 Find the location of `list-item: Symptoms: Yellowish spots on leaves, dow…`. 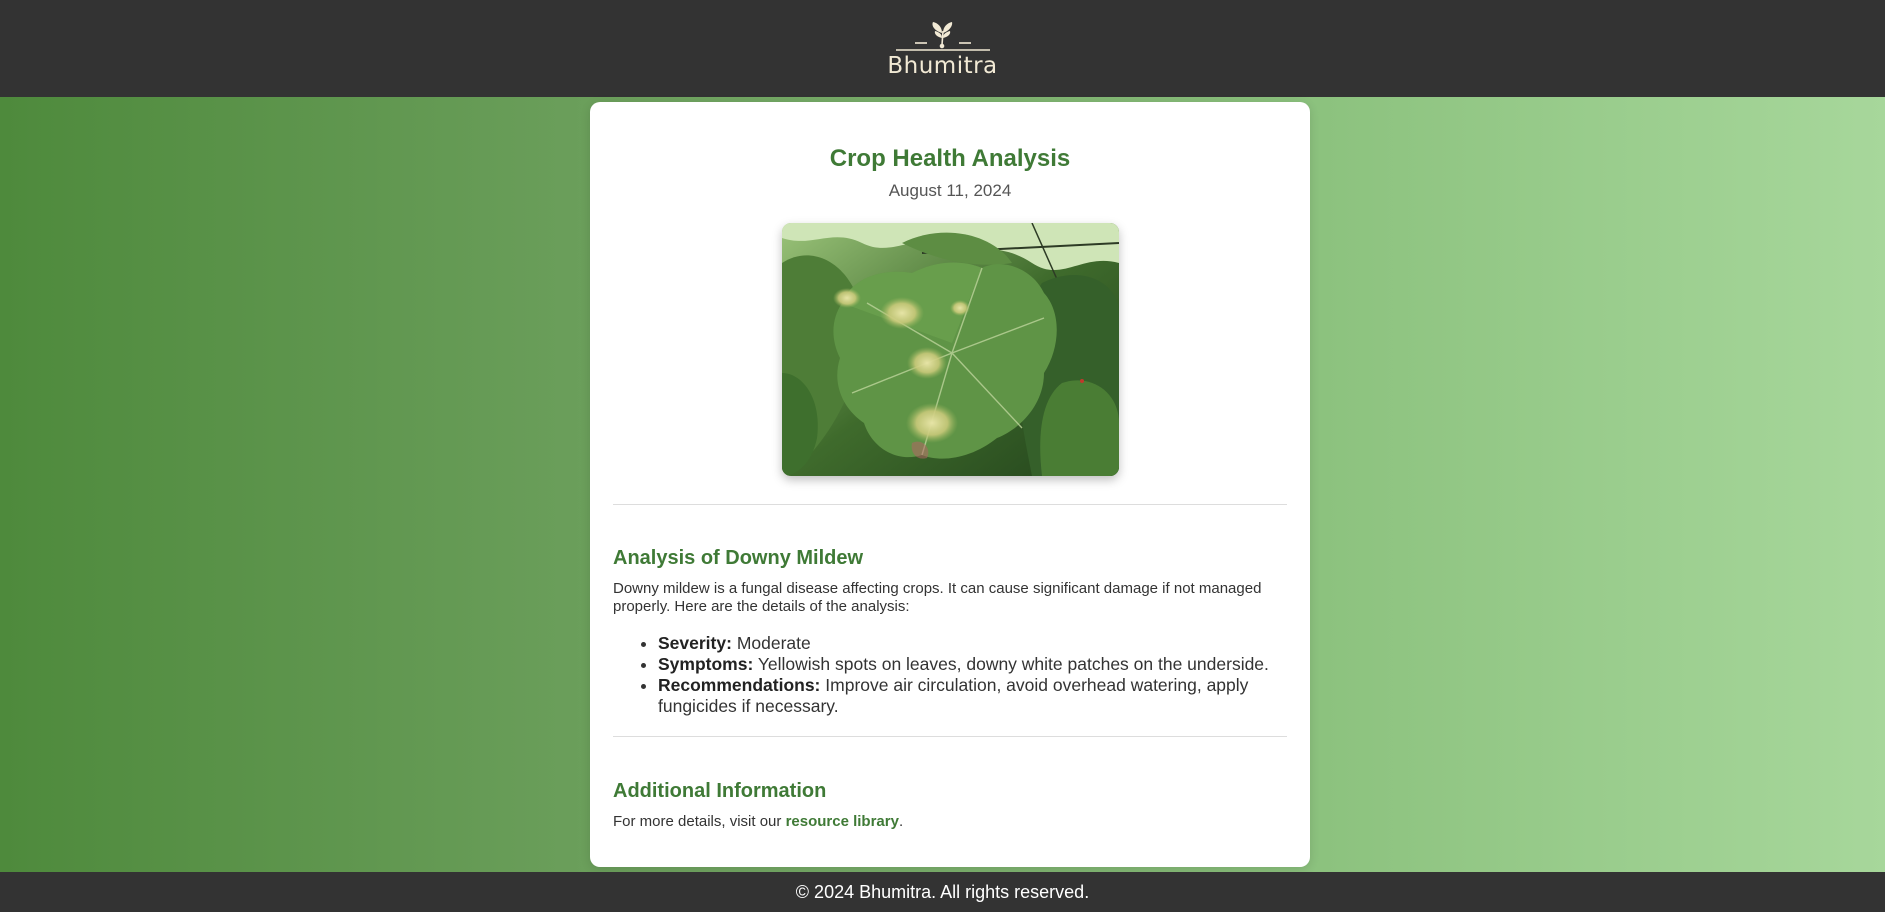

list-item: Symptoms: Yellowish spots on leaves, dow… is located at coordinates (972, 664).